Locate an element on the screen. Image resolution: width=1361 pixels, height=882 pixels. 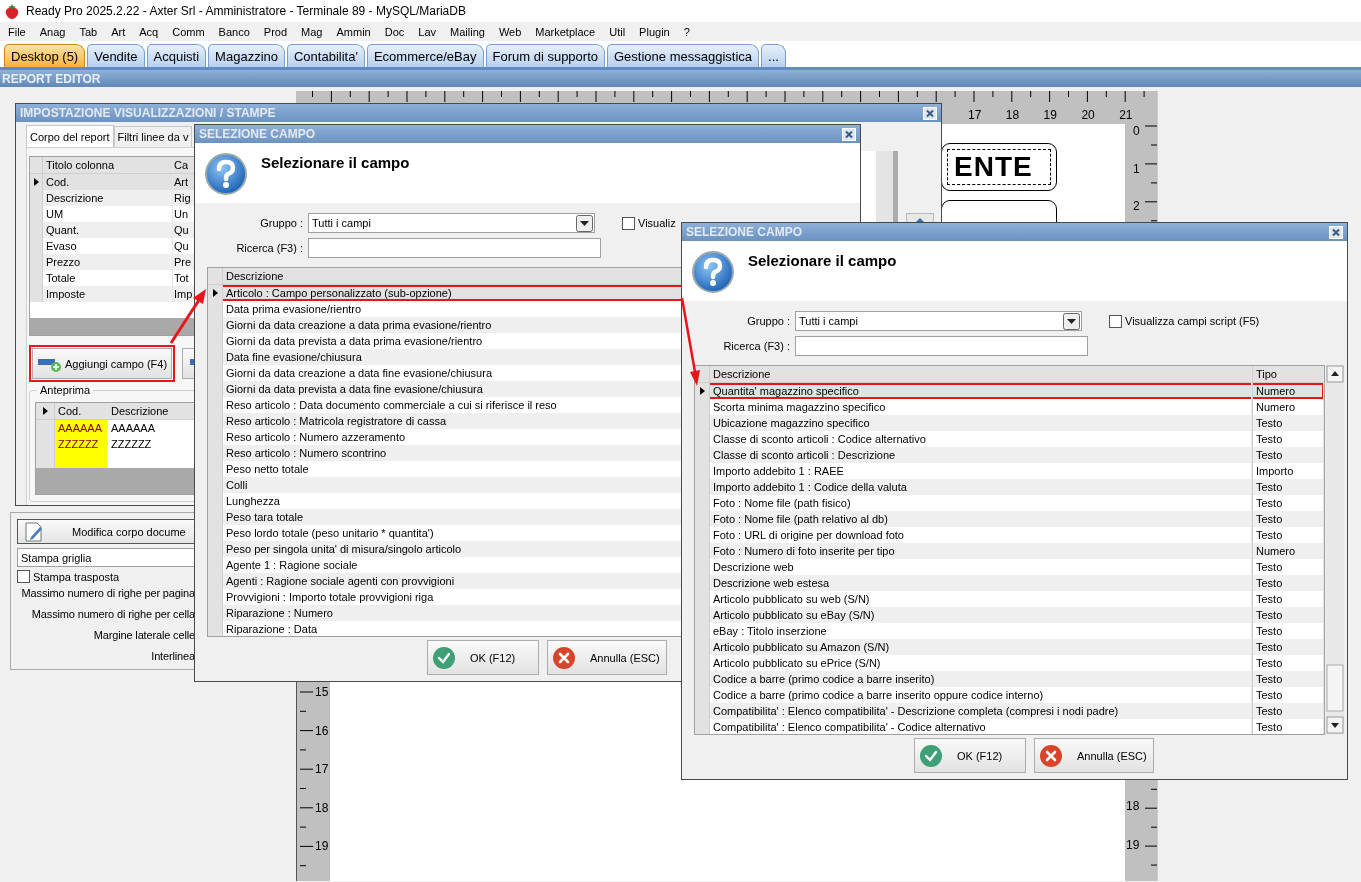
table-cell: Ubicazione magazzino specifico is located at coordinates (981, 423).